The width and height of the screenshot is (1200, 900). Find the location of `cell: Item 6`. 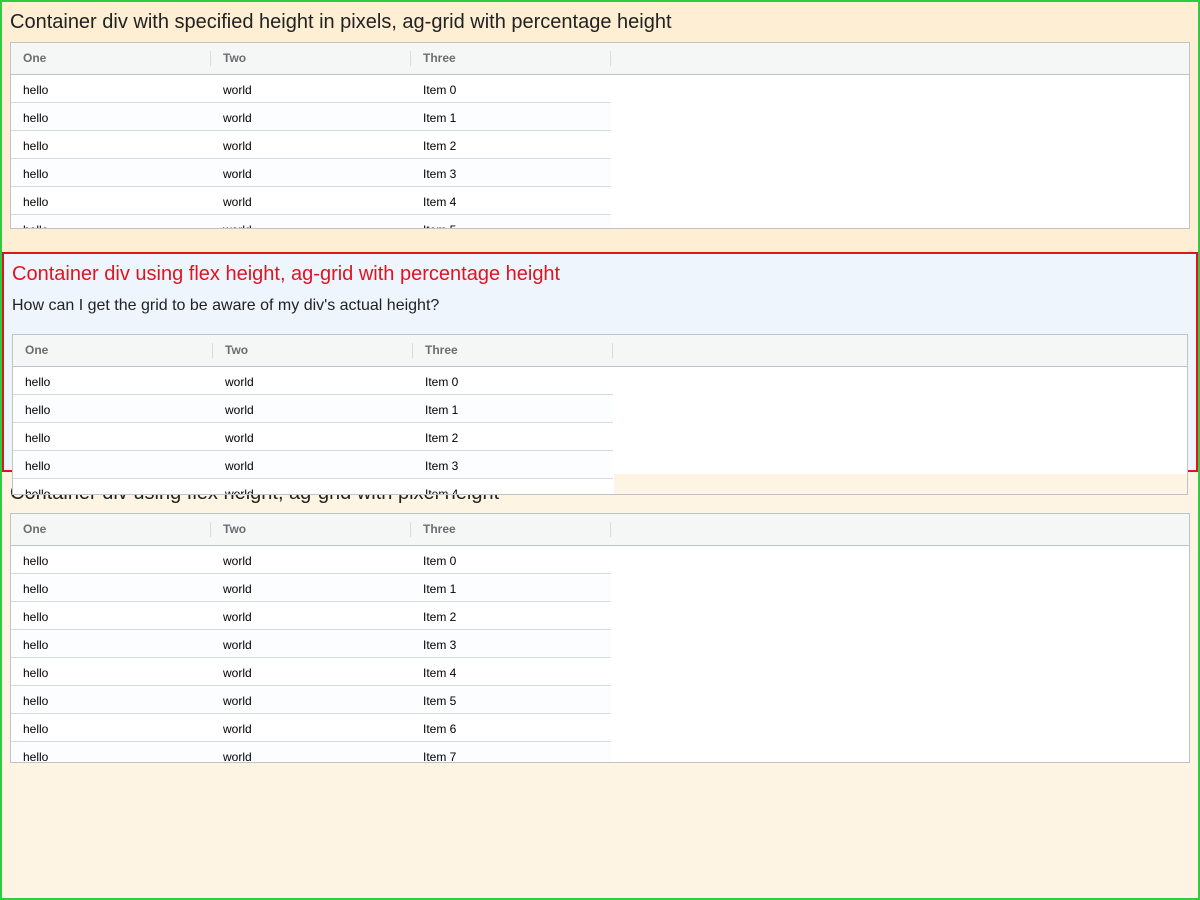

cell: Item 6 is located at coordinates (511, 727).